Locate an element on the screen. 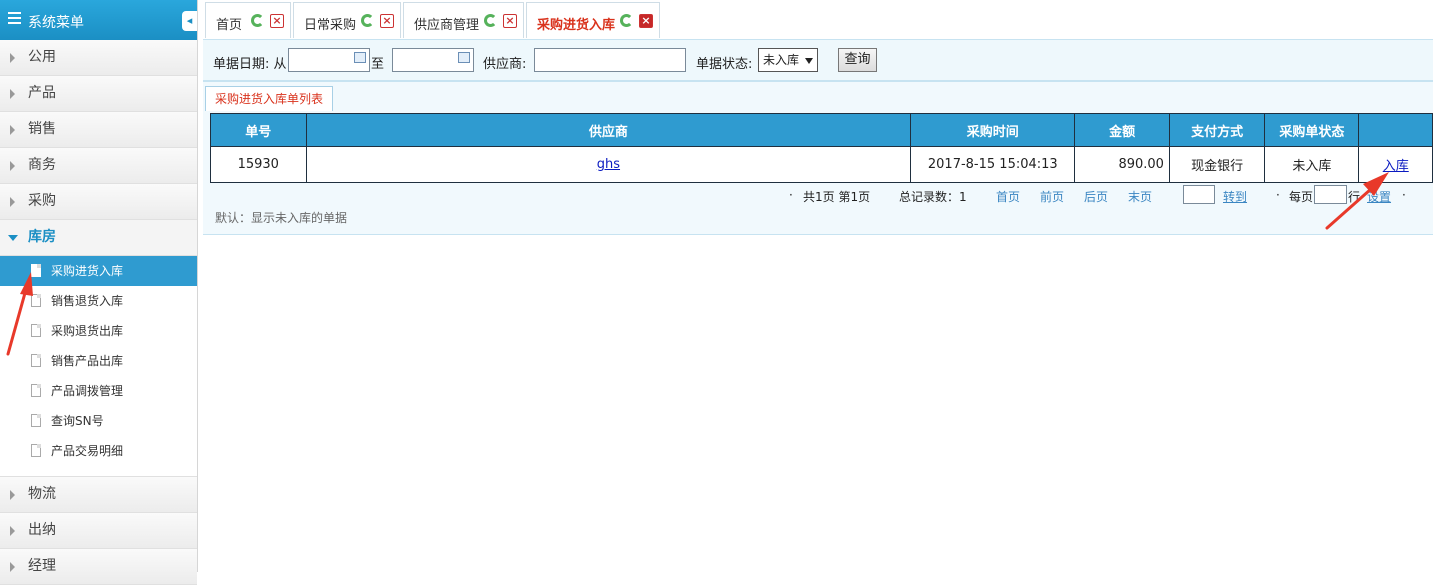 Image resolution: width=1433 pixels, height=585 pixels. query-button: 查询 is located at coordinates (857, 60).